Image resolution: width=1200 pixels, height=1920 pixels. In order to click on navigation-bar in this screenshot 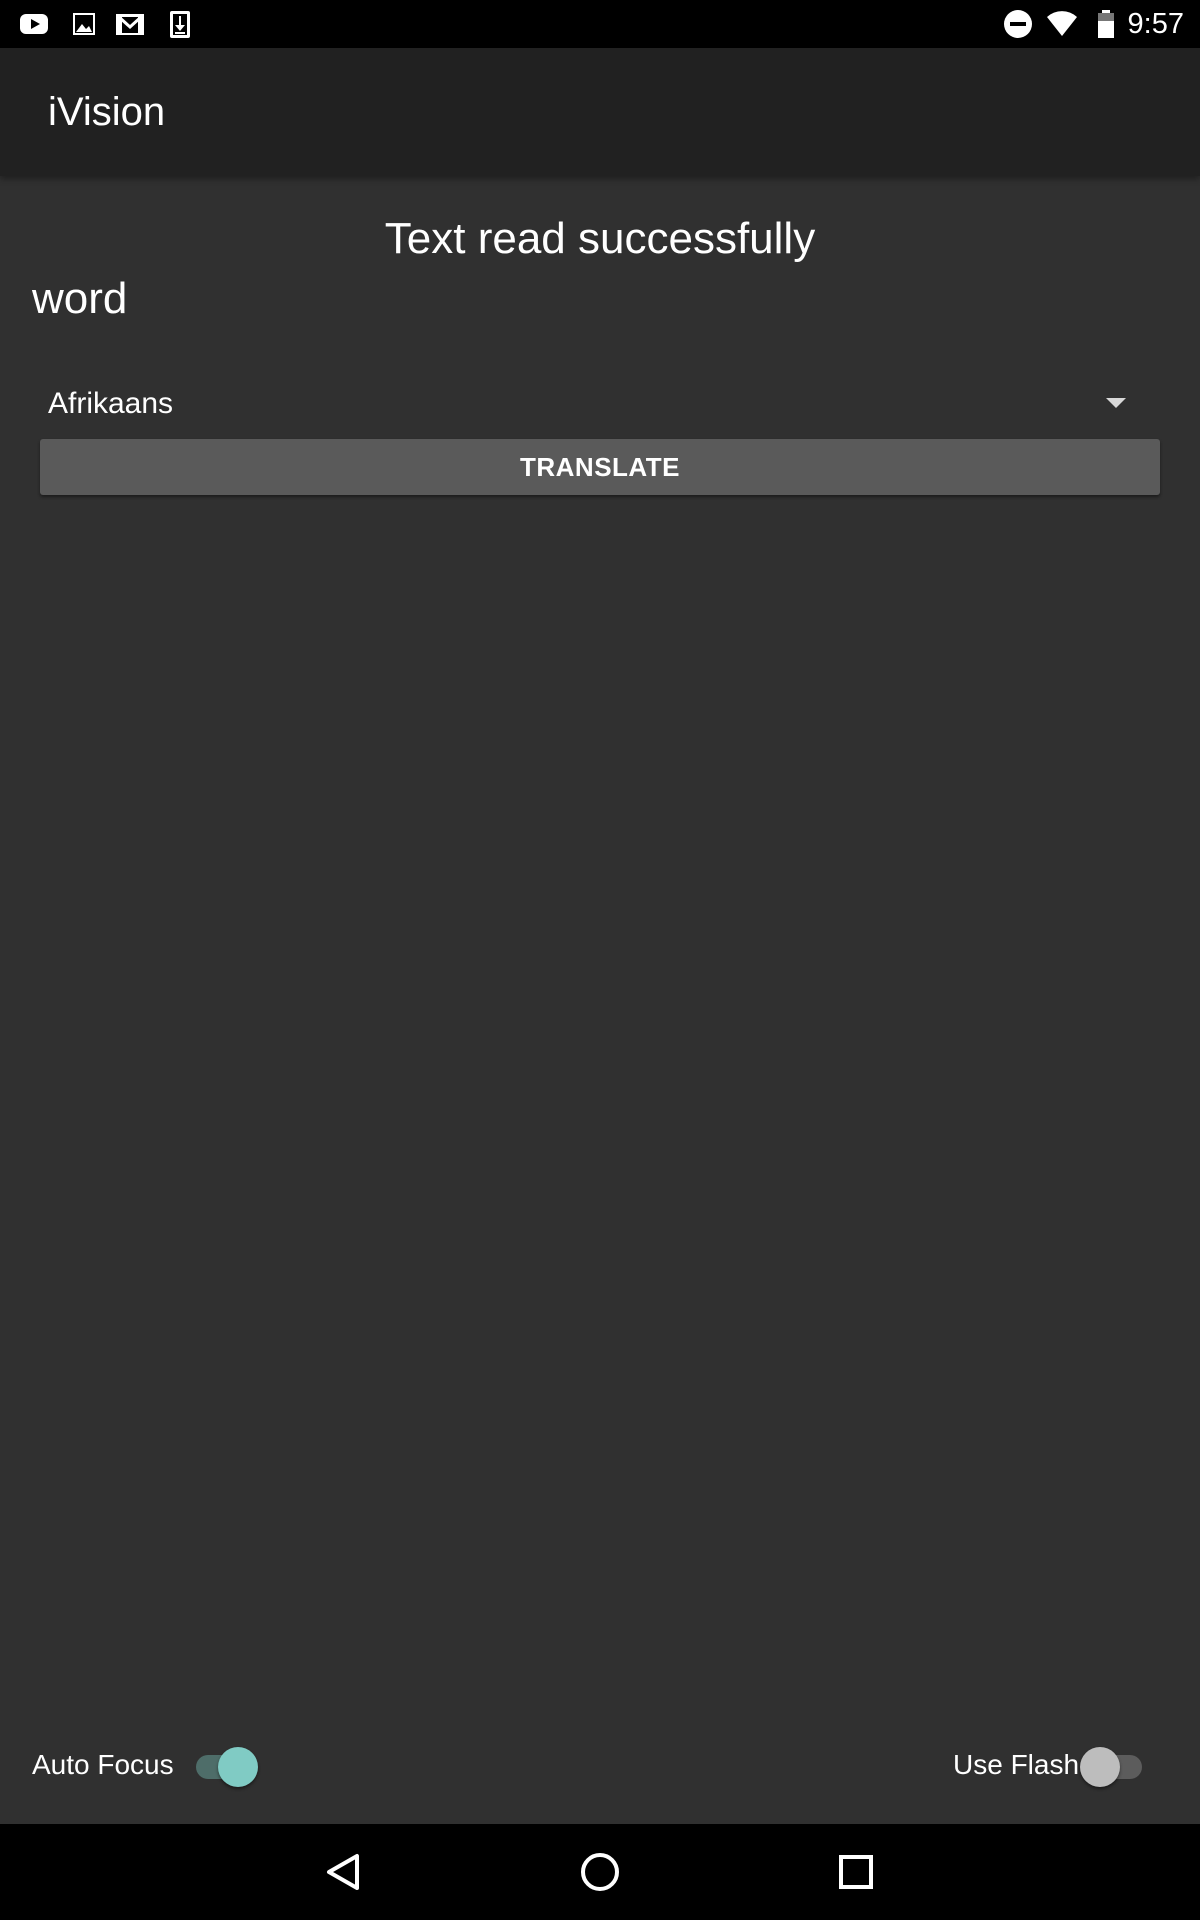, I will do `click(600, 1872)`.